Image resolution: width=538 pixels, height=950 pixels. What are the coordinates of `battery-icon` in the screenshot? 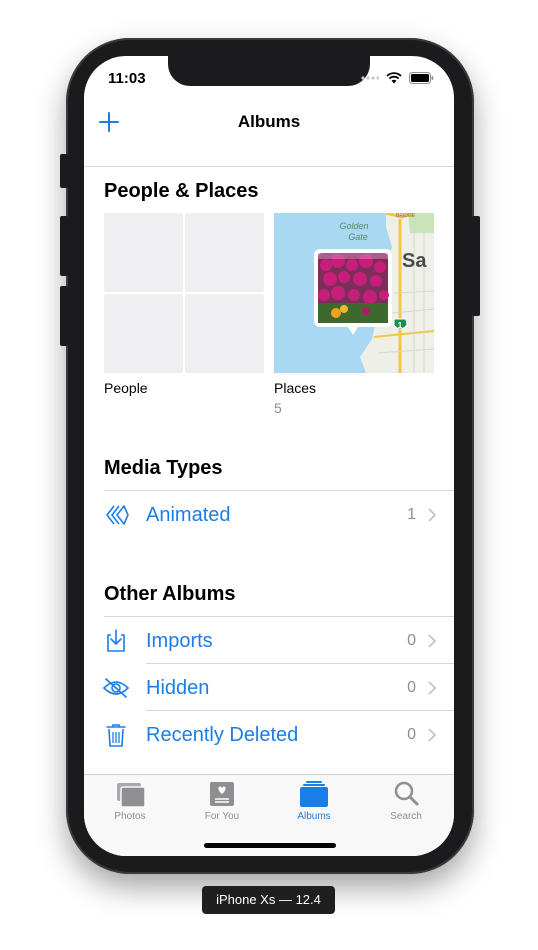 It's located at (421, 78).